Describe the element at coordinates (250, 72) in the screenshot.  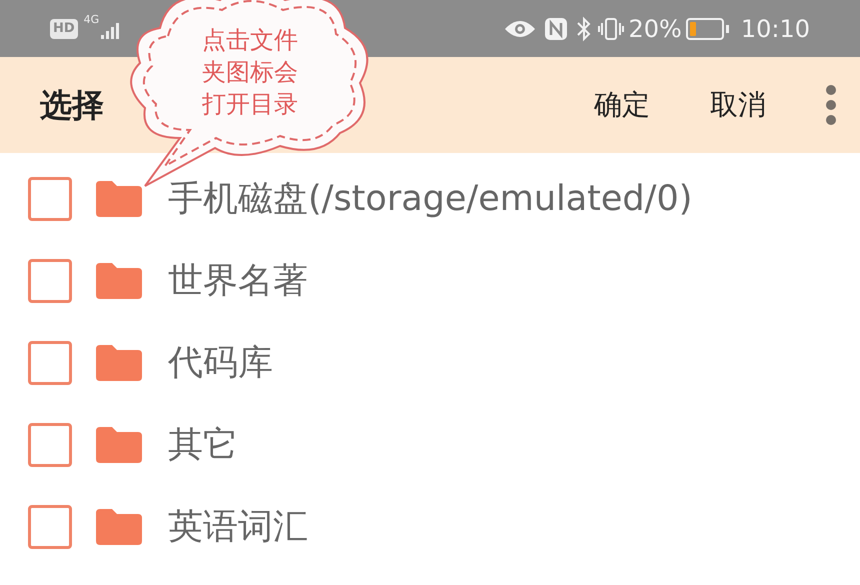
I see `callout-text: 夹图标会` at that location.